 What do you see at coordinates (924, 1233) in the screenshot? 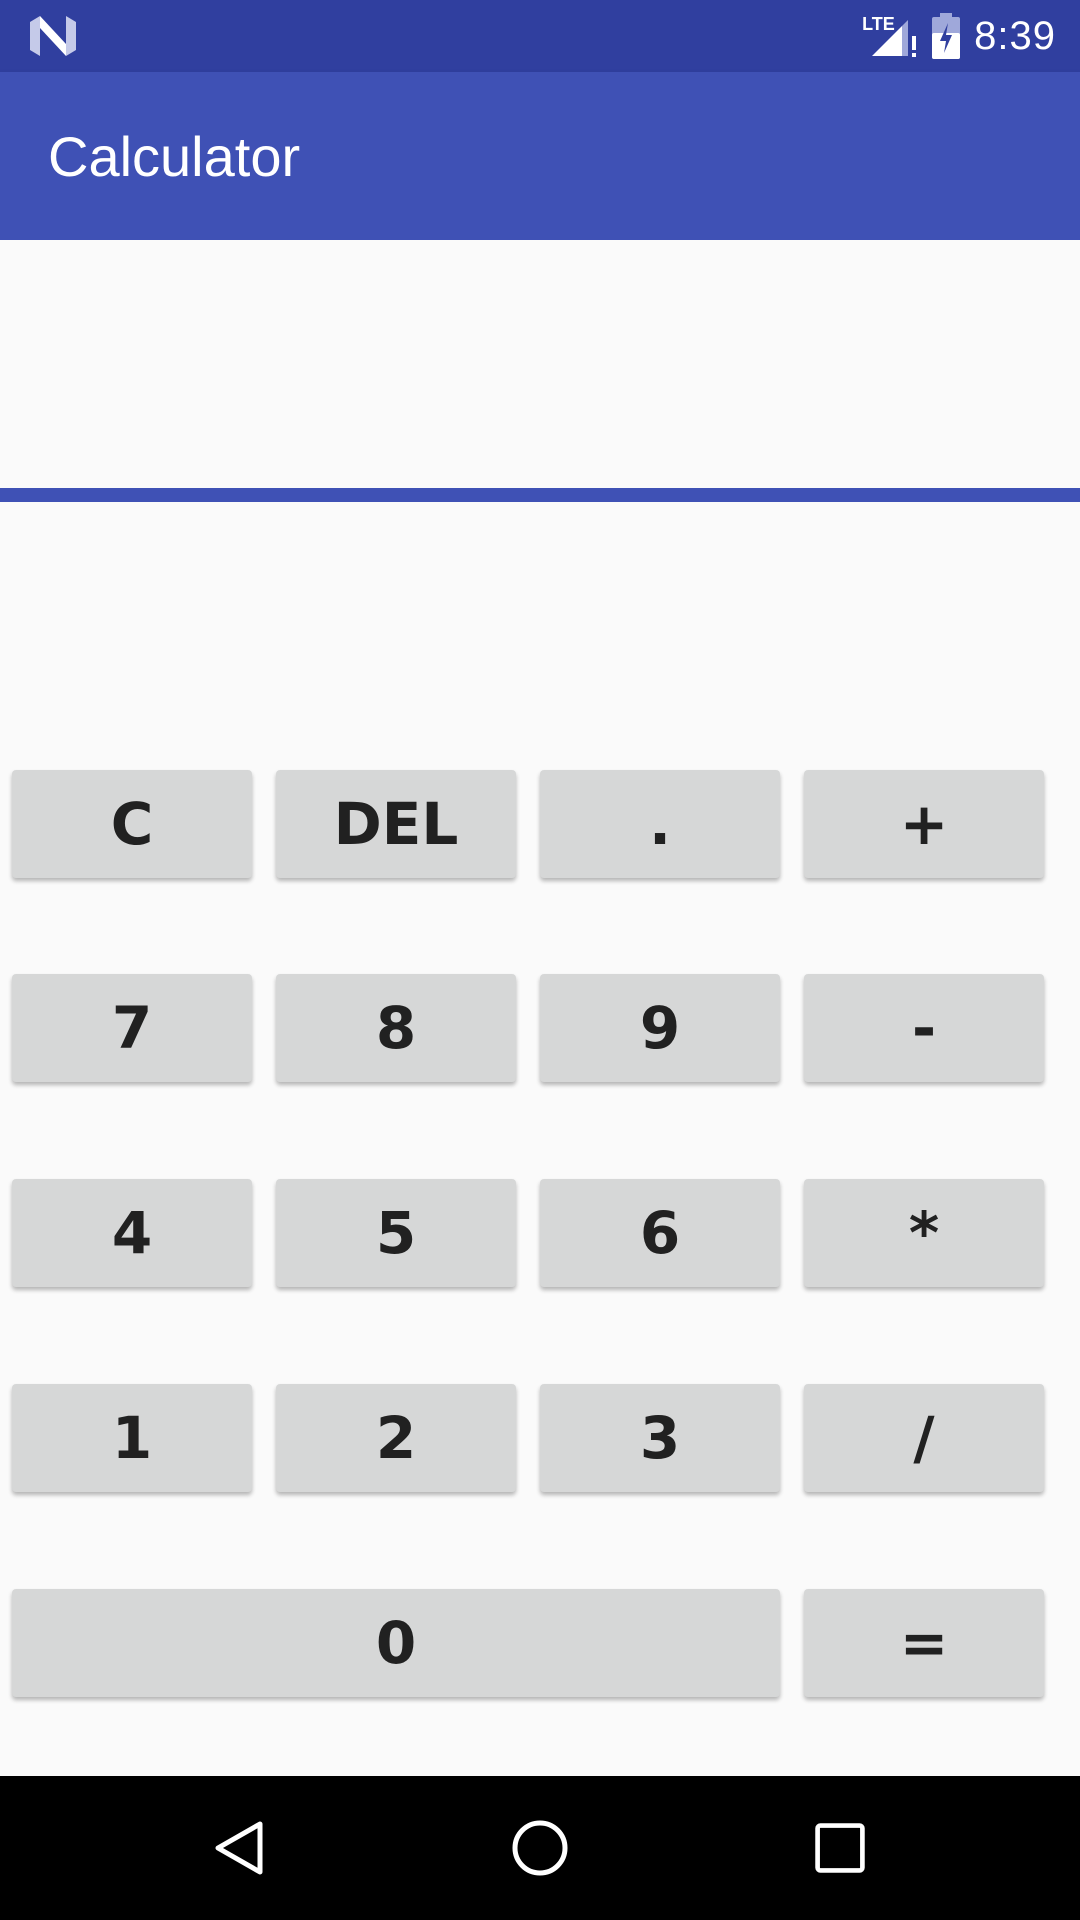
I see `multiply-button: *` at bounding box center [924, 1233].